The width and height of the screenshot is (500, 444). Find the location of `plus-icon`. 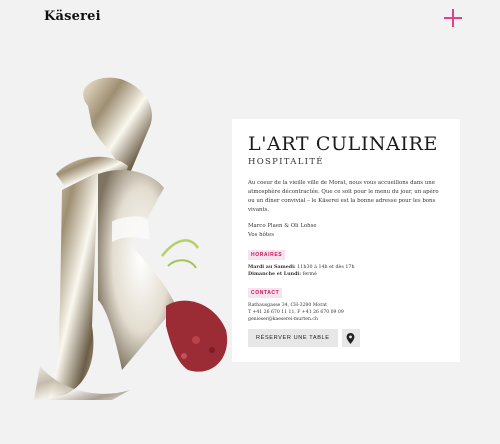

plus-icon is located at coordinates (453, 18).